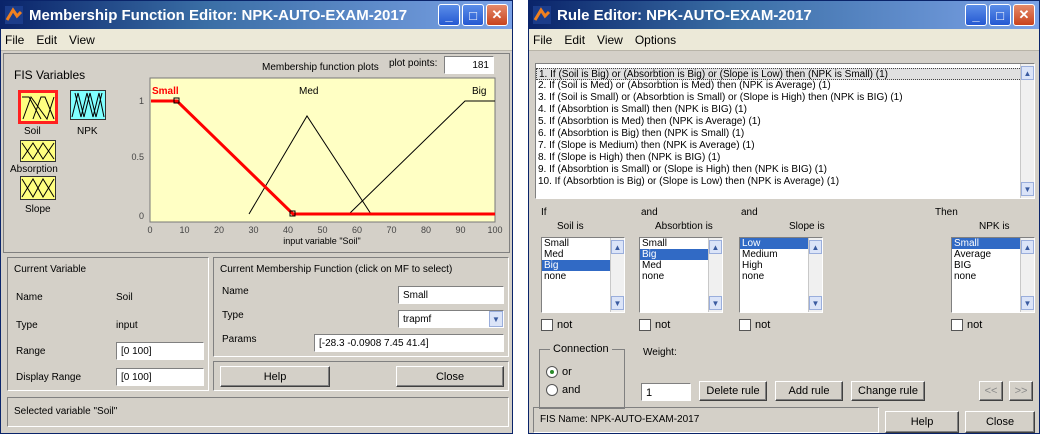 The height and width of the screenshot is (434, 1040). Describe the element at coordinates (556, 325) in the screenshot. I see `soil-not-checkbox: not` at that location.